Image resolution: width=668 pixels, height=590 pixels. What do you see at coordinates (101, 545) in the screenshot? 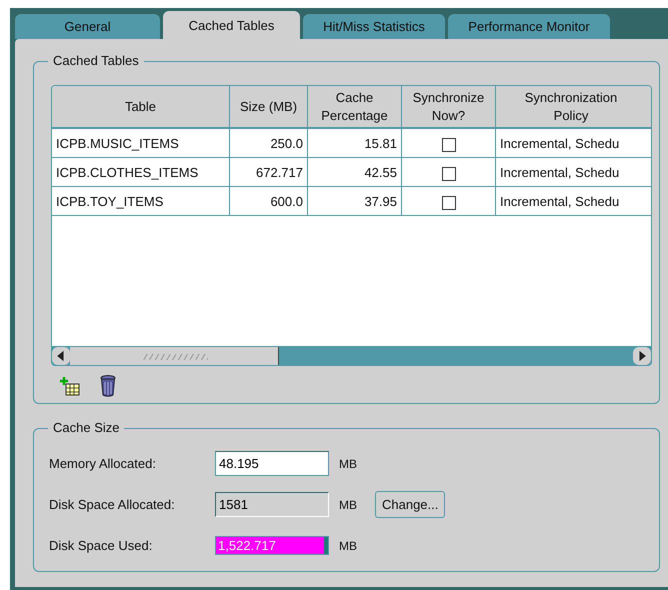
I see `field-label: Disk Space Used:` at bounding box center [101, 545].